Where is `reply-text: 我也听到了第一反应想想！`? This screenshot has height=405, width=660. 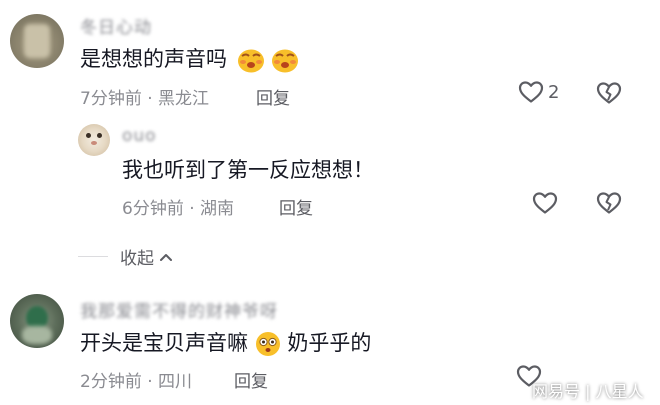
reply-text: 我也听到了第一反应想想！ is located at coordinates (248, 170).